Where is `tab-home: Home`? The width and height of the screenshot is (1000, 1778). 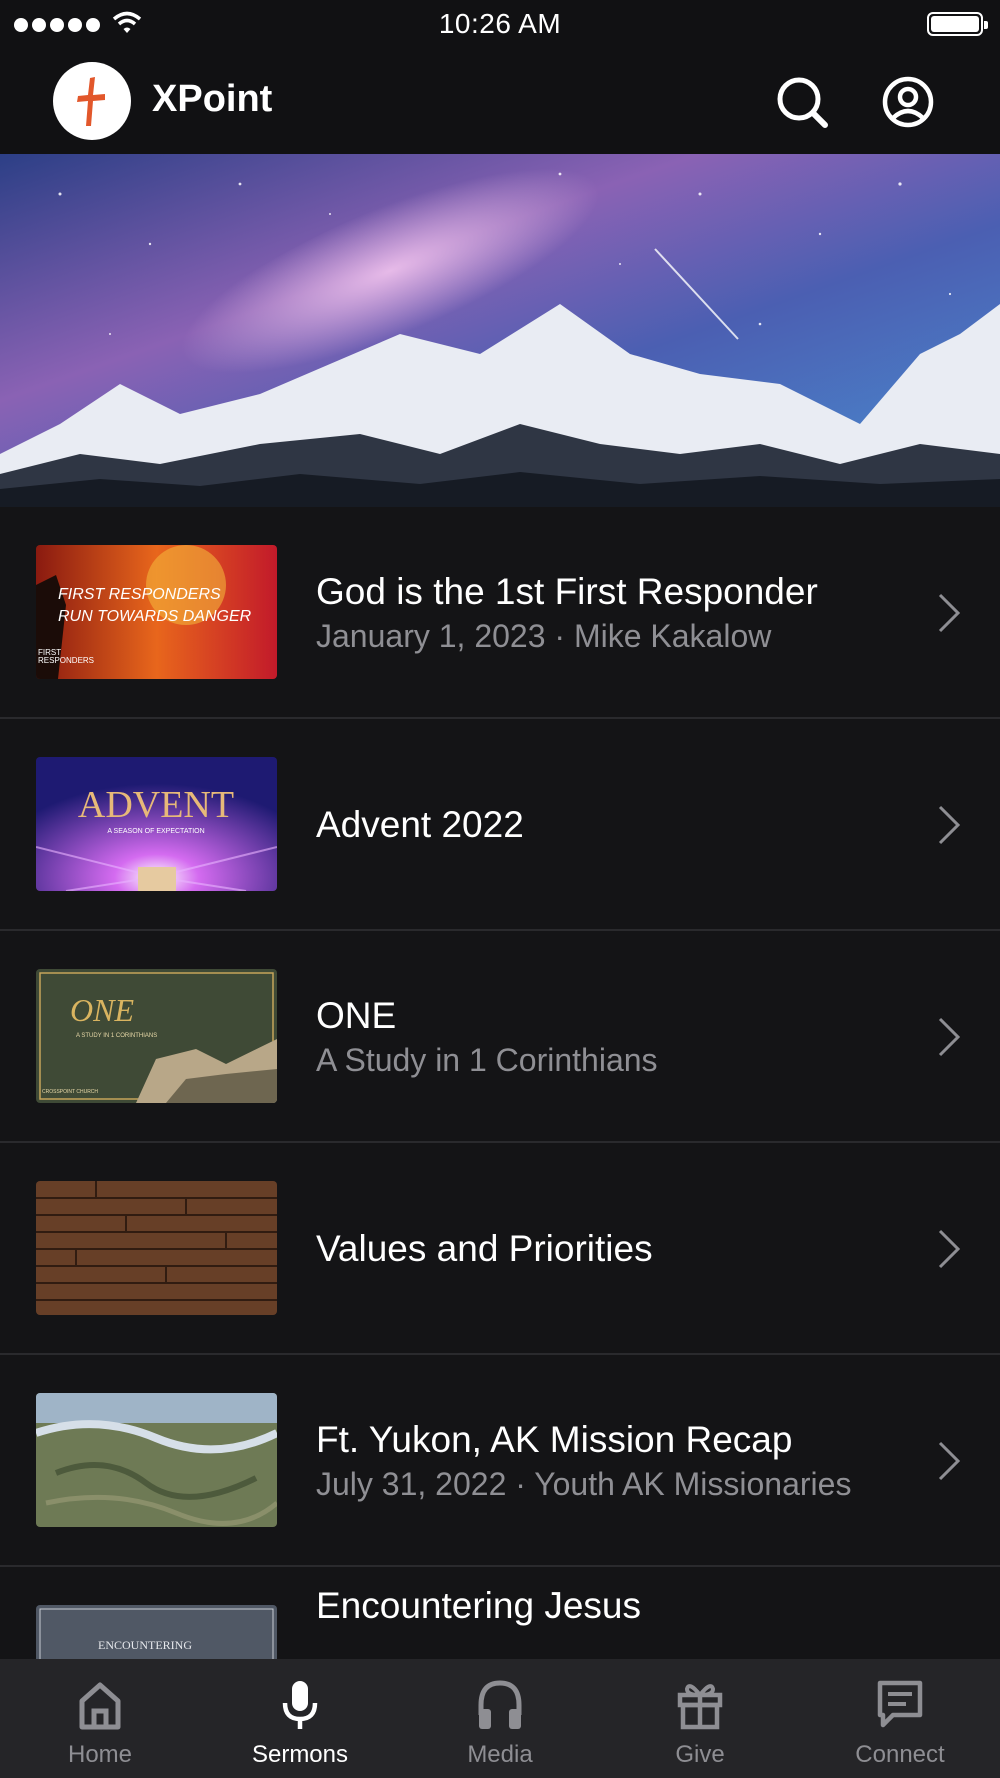
tab-home: Home is located at coordinates (100, 1718).